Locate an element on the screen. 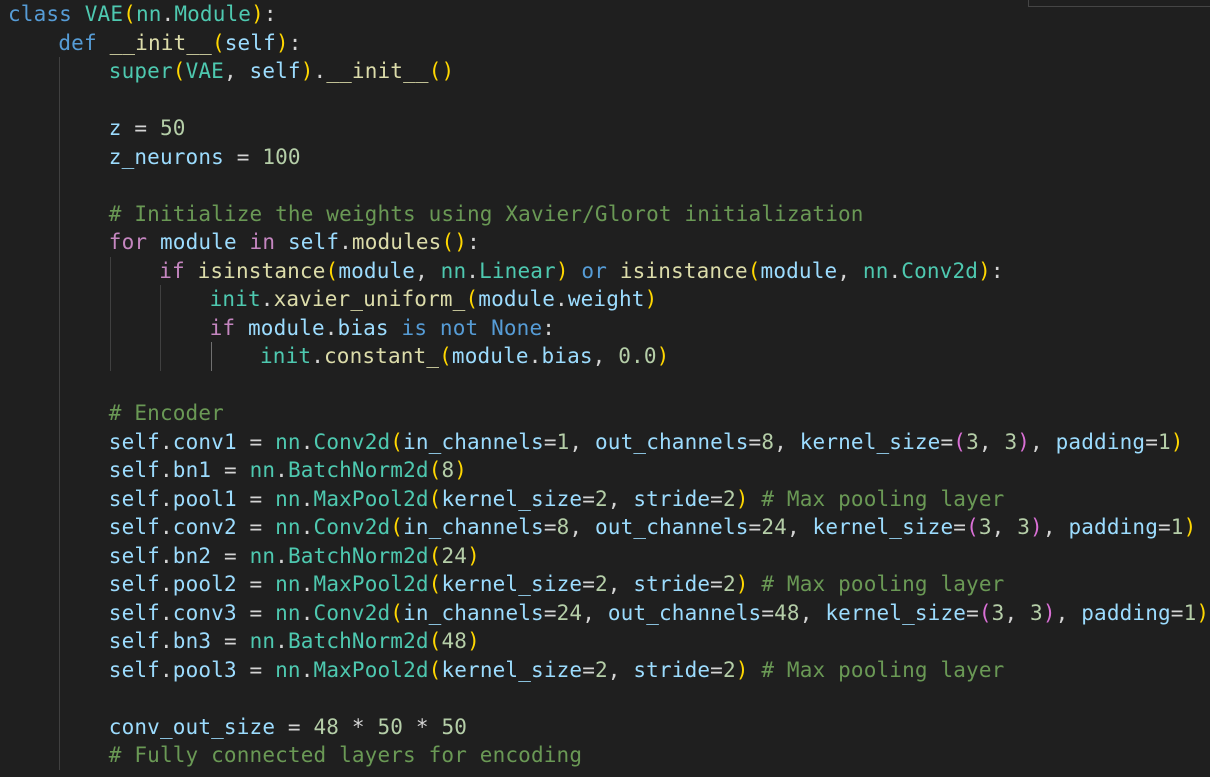  code-line-content: # Encoder is located at coordinates (116, 413).